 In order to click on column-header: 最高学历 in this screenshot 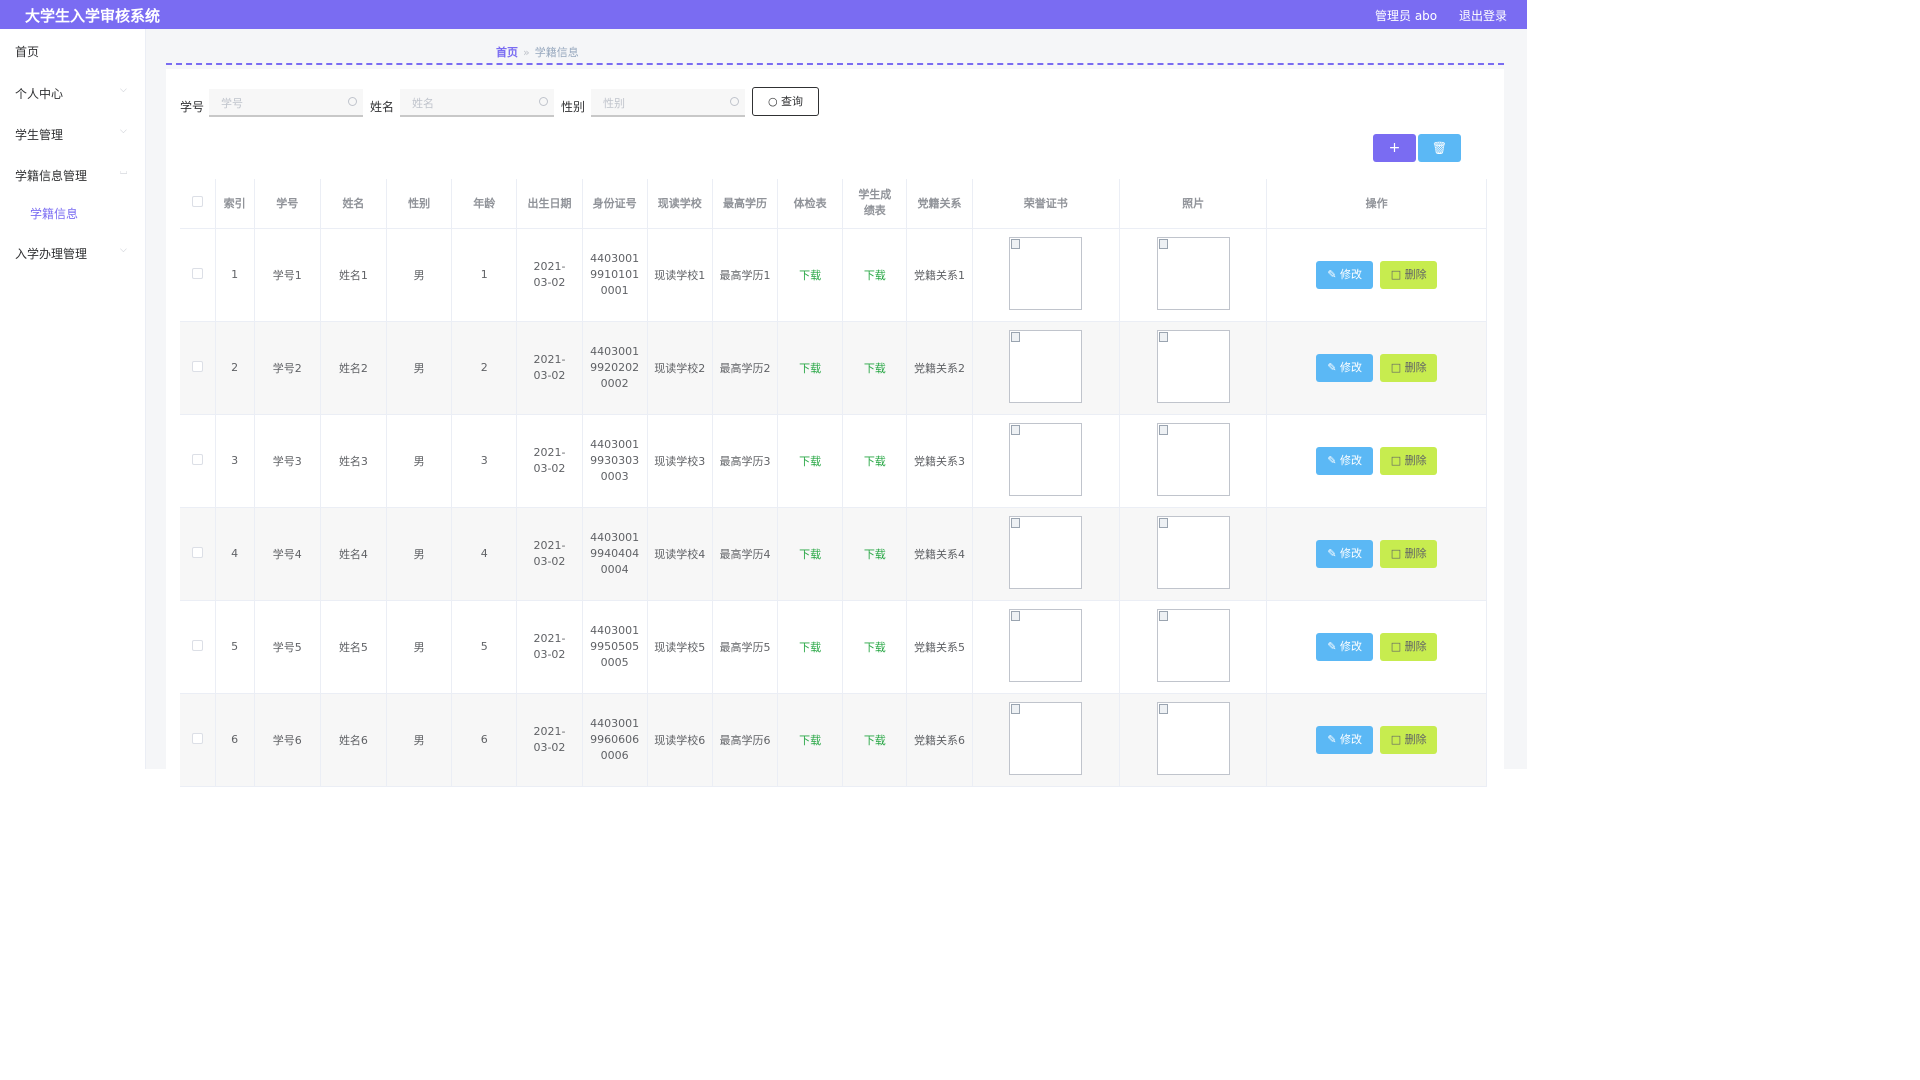, I will do `click(745, 204)`.